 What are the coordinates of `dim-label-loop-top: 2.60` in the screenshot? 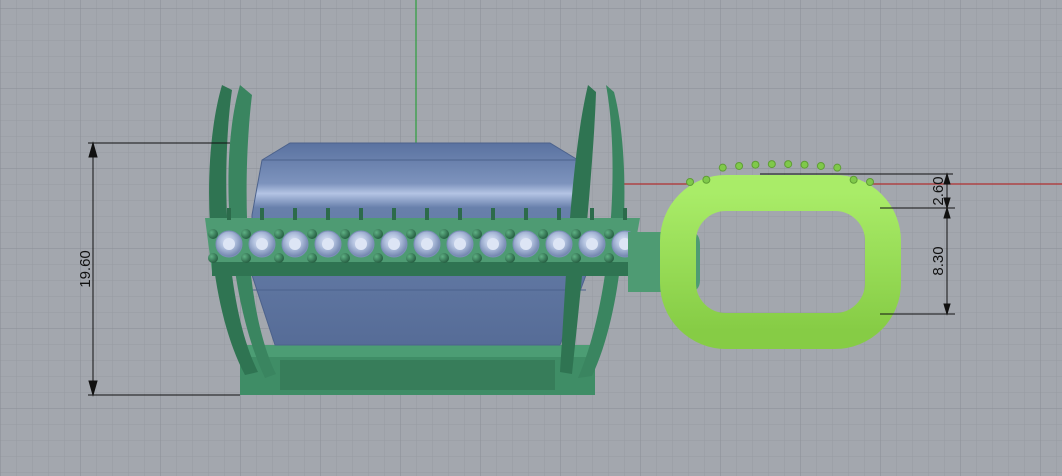 It's located at (938, 190).